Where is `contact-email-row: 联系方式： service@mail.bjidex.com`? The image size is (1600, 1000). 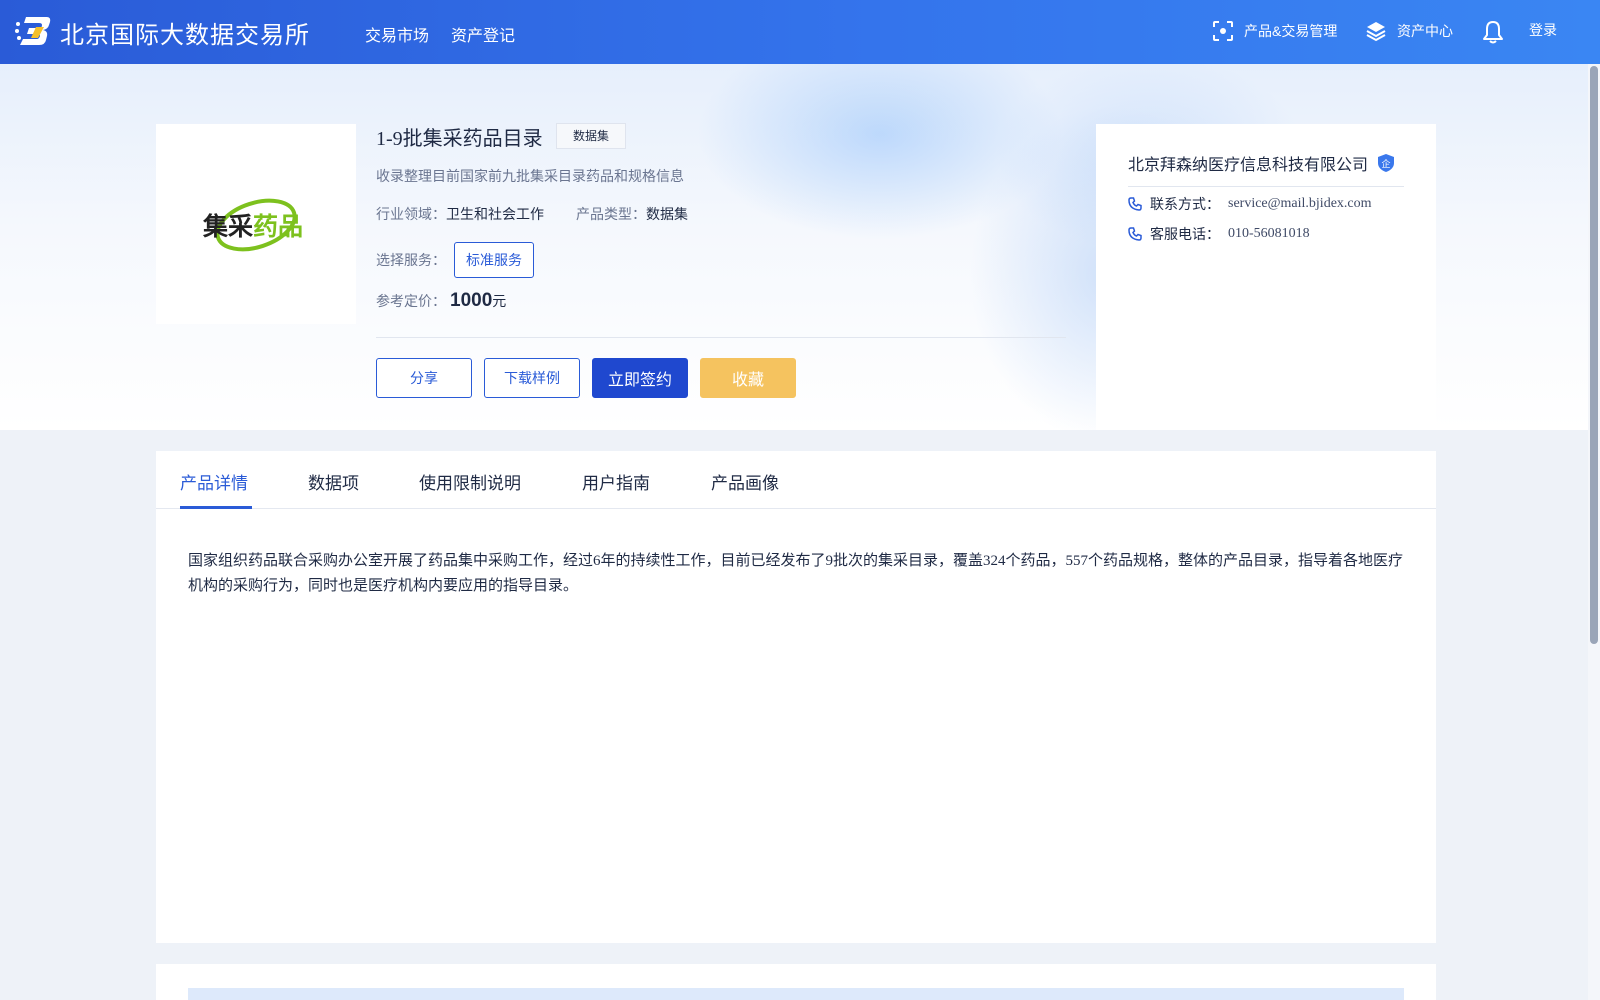 contact-email-row: 联系方式： service@mail.bjidex.com is located at coordinates (1250, 204).